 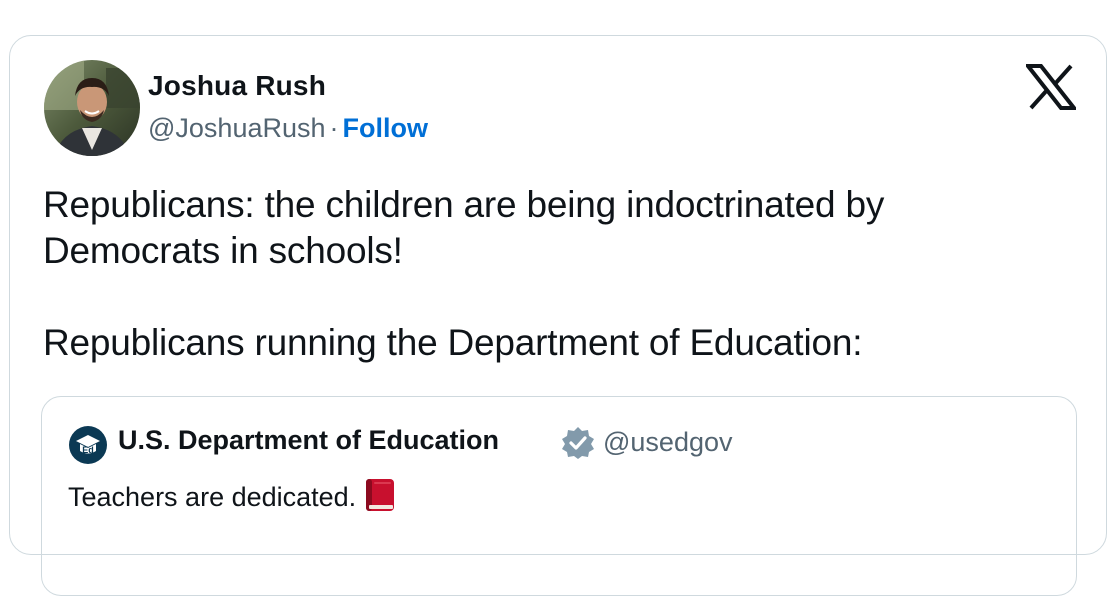 I want to click on quoted-author-name: U.S. Department of Education, so click(x=308, y=440).